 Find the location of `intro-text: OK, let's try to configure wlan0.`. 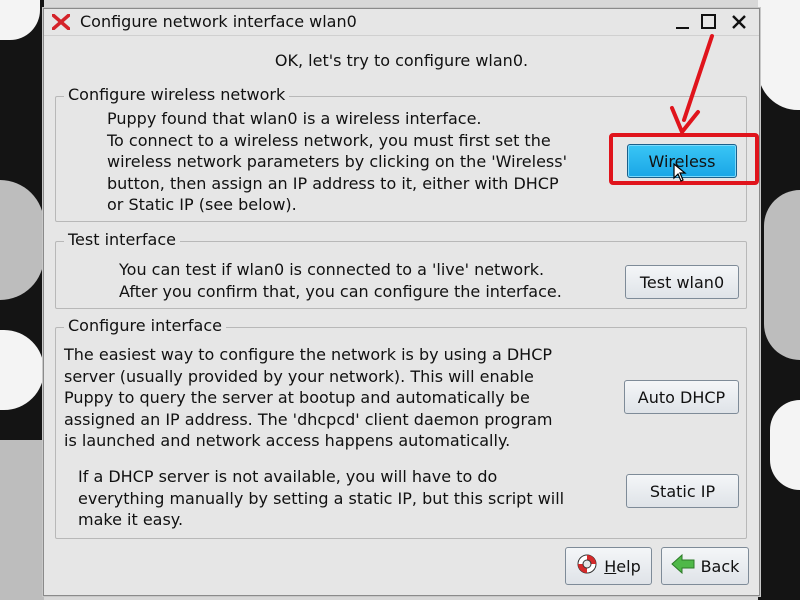

intro-text: OK, let's try to configure wlan0. is located at coordinates (401, 60).